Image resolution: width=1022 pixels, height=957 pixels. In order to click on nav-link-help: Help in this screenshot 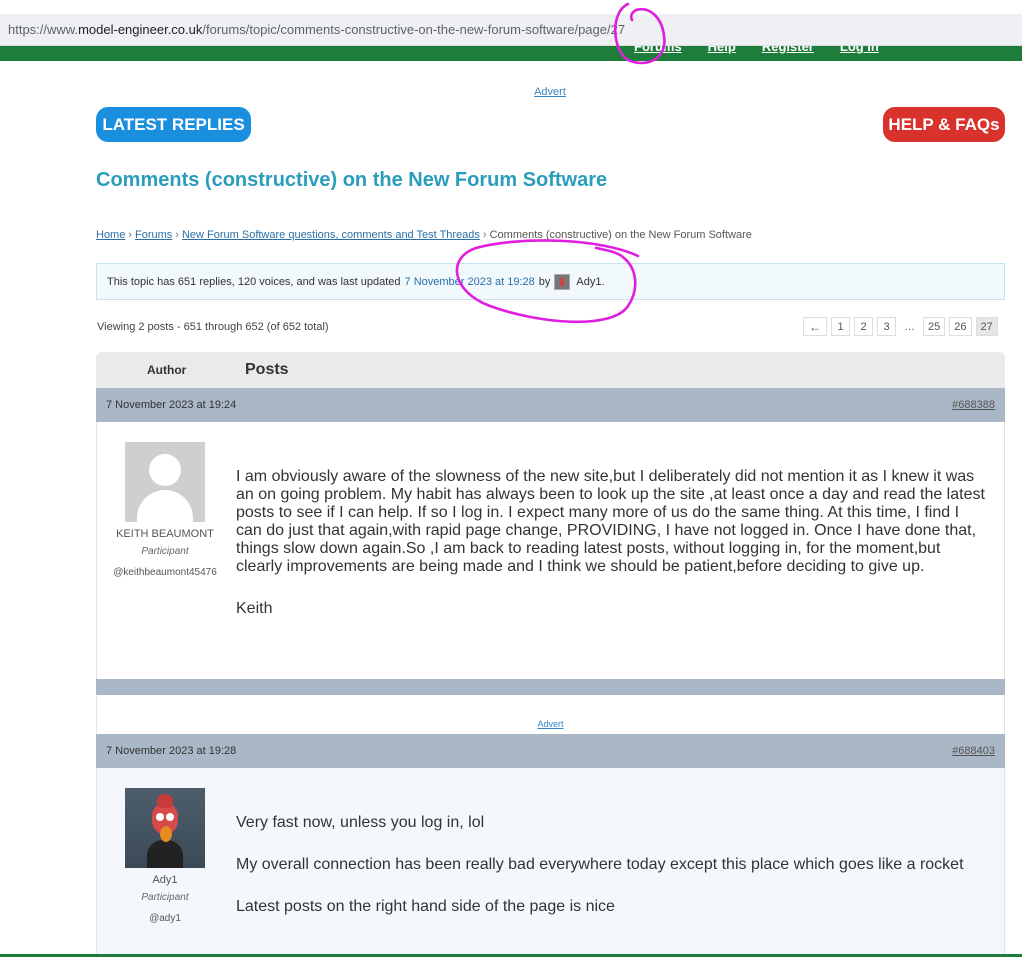, I will do `click(722, 50)`.